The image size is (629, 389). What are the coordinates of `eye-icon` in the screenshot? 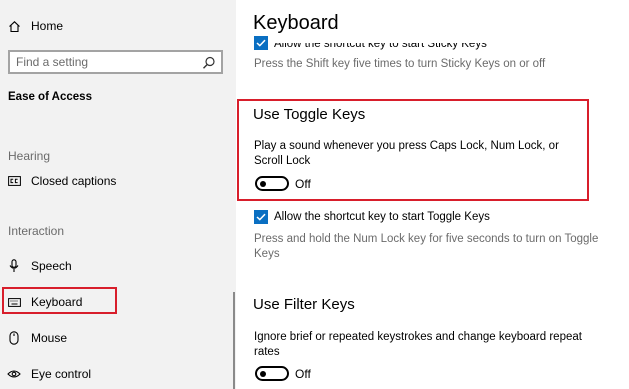 It's located at (14, 374).